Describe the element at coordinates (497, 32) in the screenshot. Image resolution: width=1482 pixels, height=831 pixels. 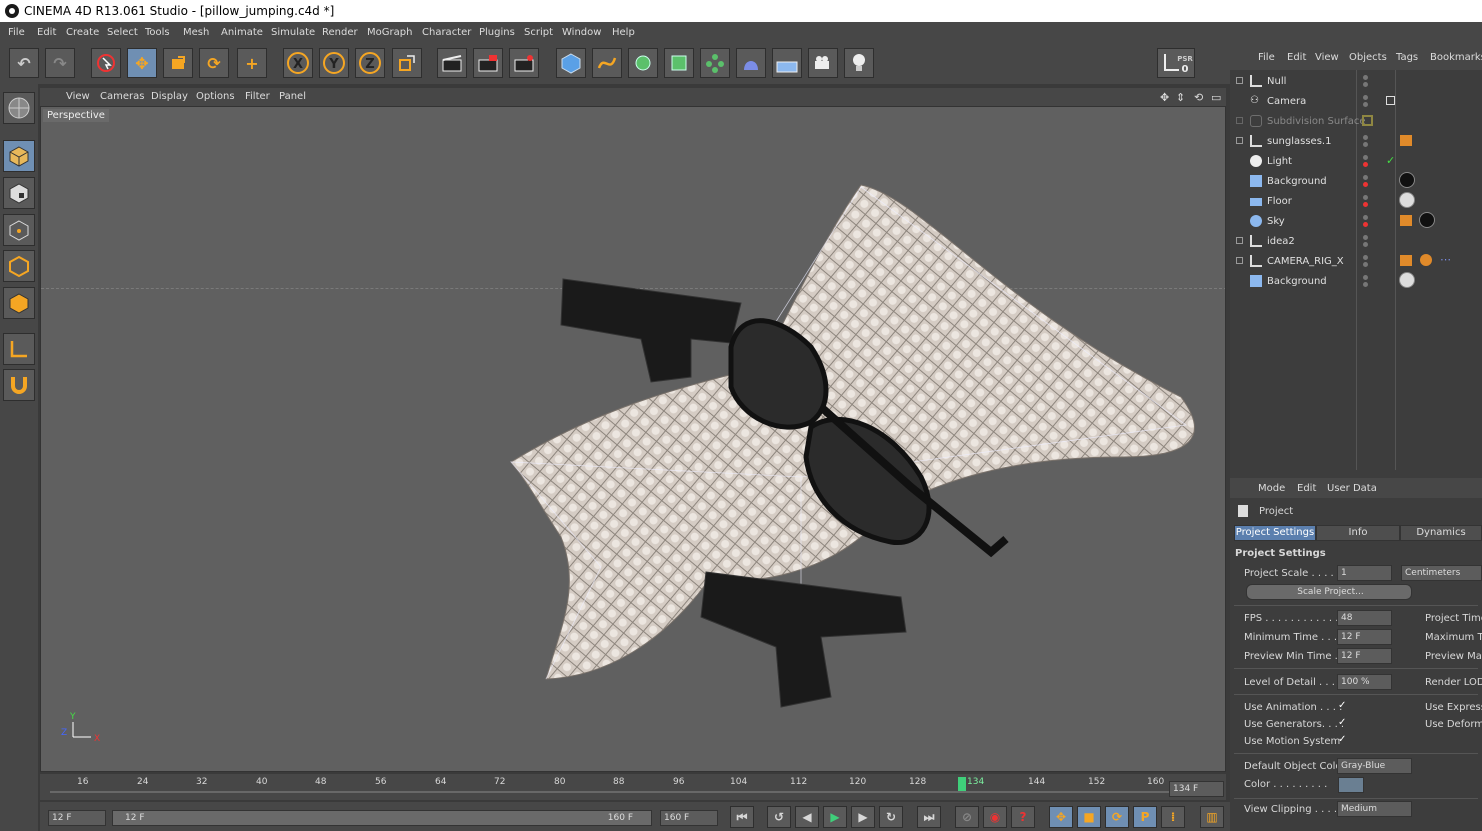
I see `menu-plugins: Plugins` at that location.